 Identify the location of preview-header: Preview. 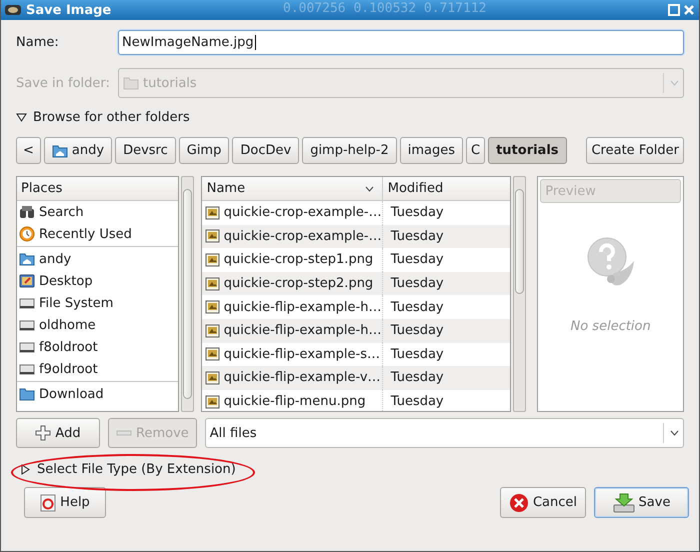
(611, 191).